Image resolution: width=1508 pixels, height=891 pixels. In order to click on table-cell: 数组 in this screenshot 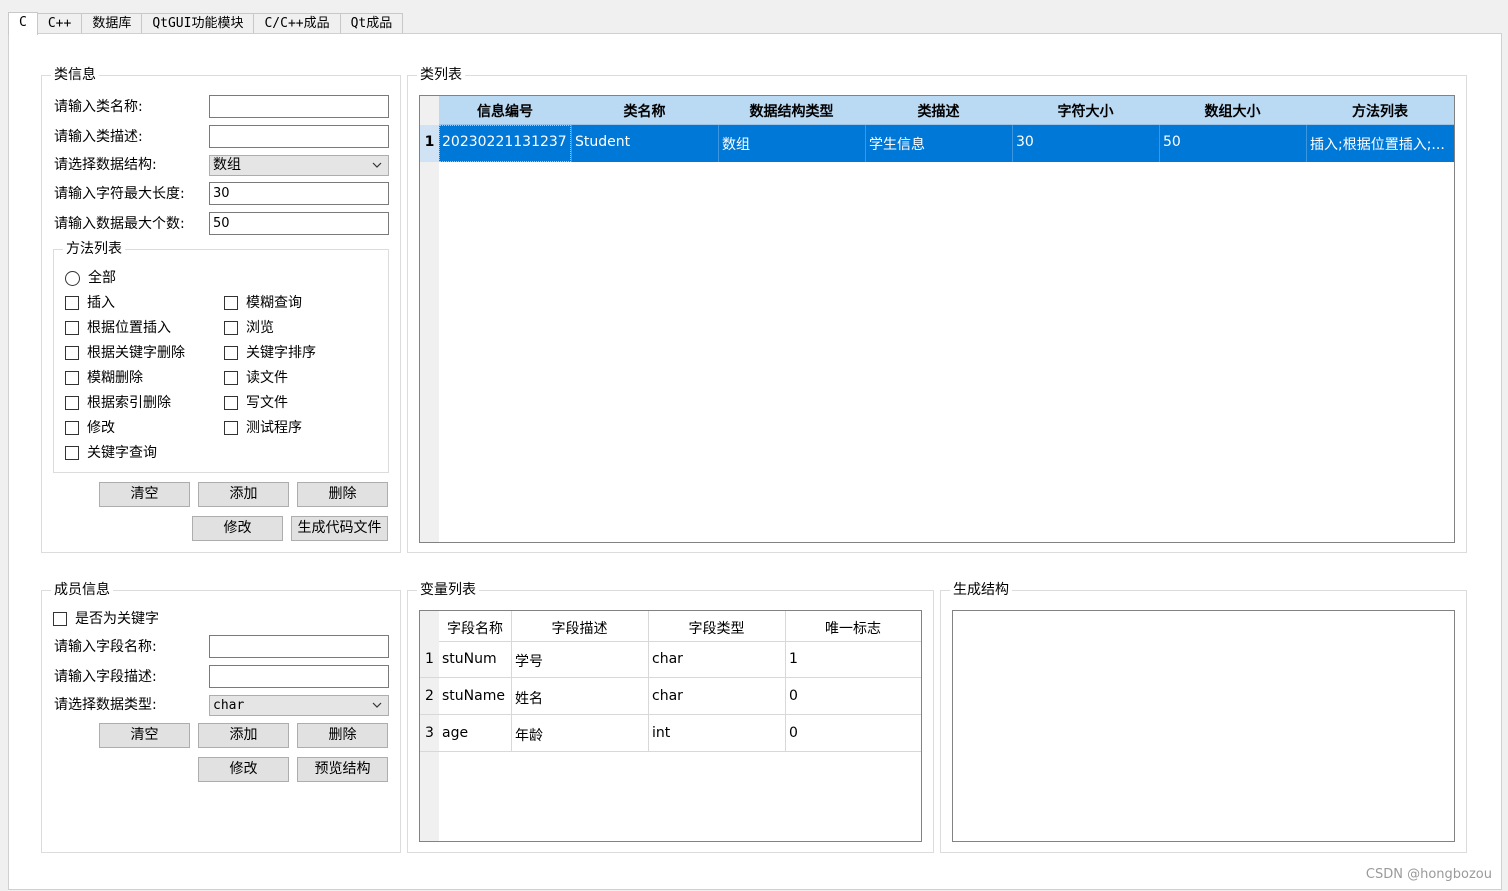, I will do `click(792, 144)`.